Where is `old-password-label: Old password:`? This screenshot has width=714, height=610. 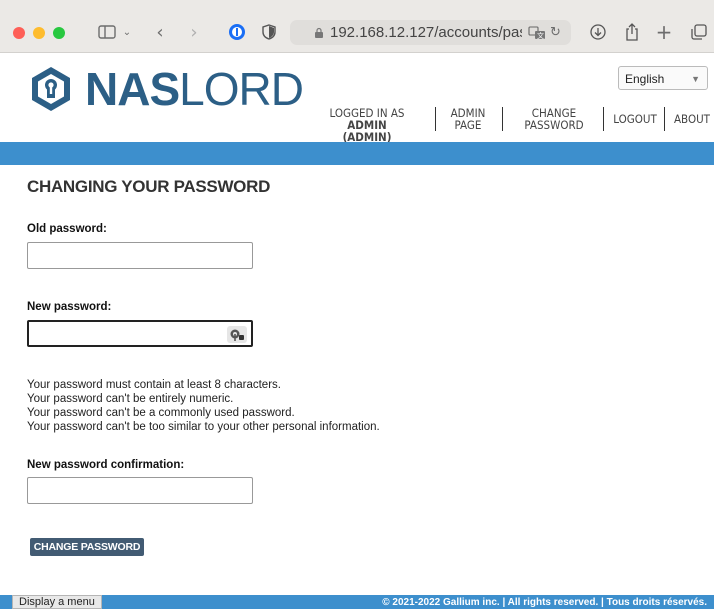
old-password-label: Old password: is located at coordinates (67, 229).